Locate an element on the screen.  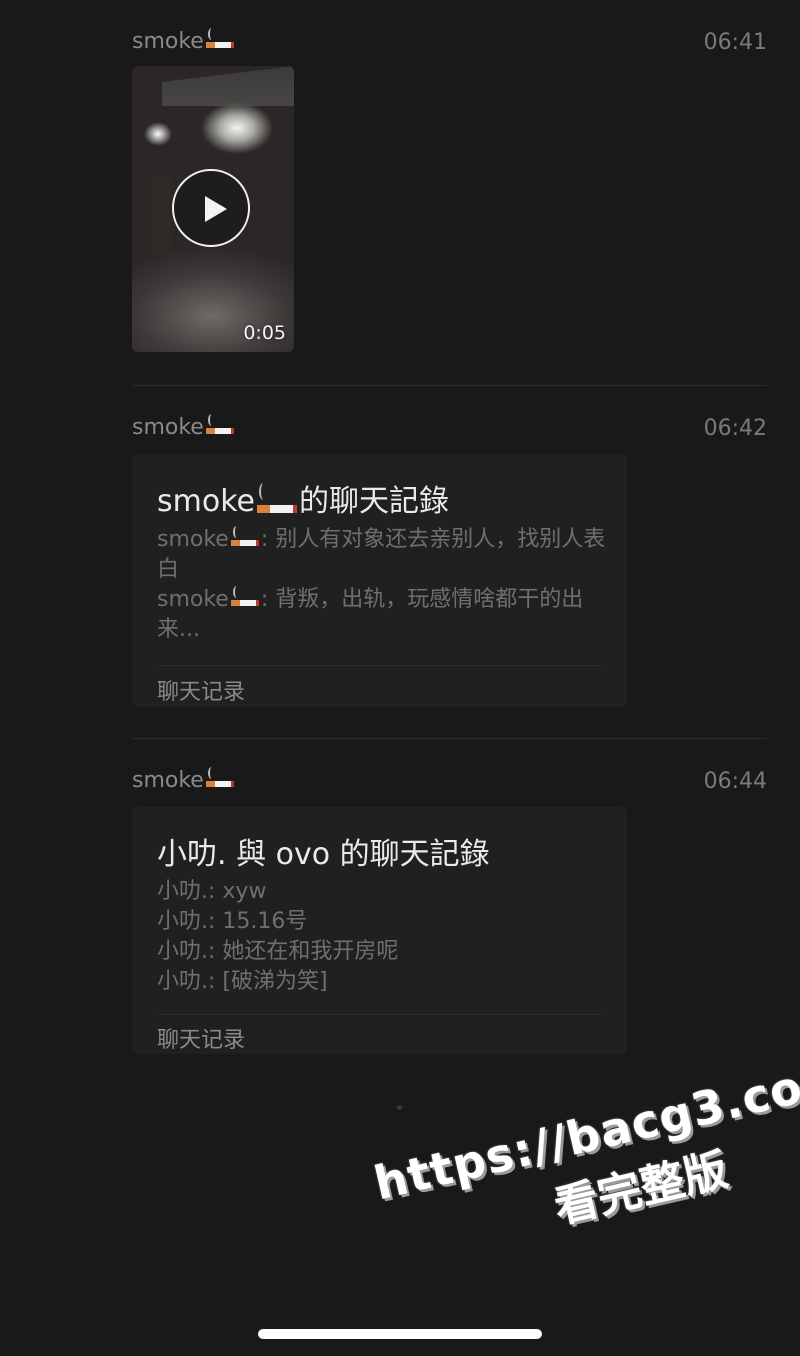
card-title: smoke 的聊天記錄 is located at coordinates (303, 501).